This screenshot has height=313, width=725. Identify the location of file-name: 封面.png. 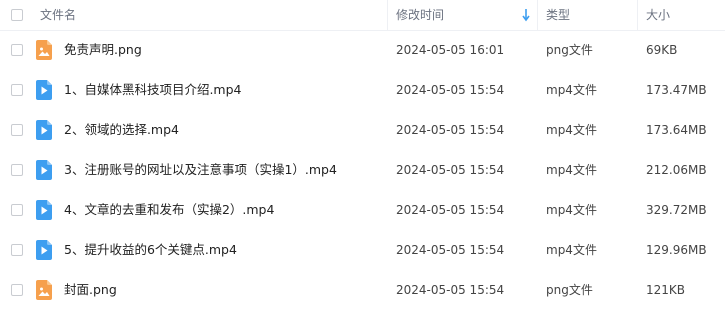
(90, 290).